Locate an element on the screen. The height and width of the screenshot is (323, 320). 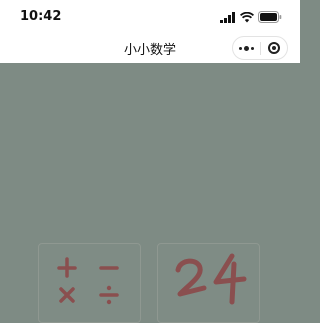
close-target-icon is located at coordinates (273, 48).